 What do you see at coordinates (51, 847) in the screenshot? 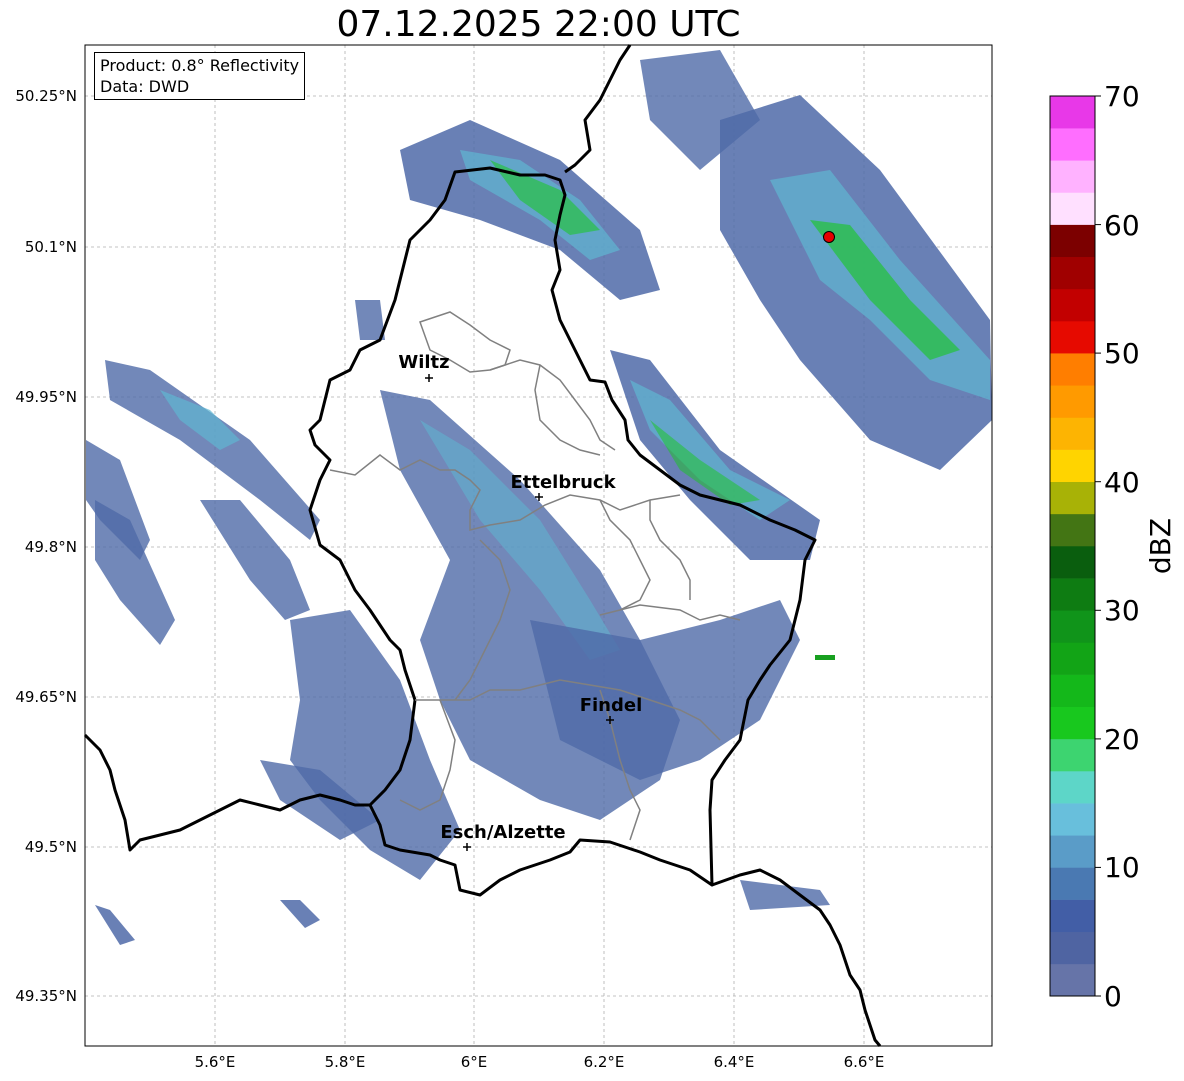
I see `lat-tick: 49.5°N` at bounding box center [51, 847].